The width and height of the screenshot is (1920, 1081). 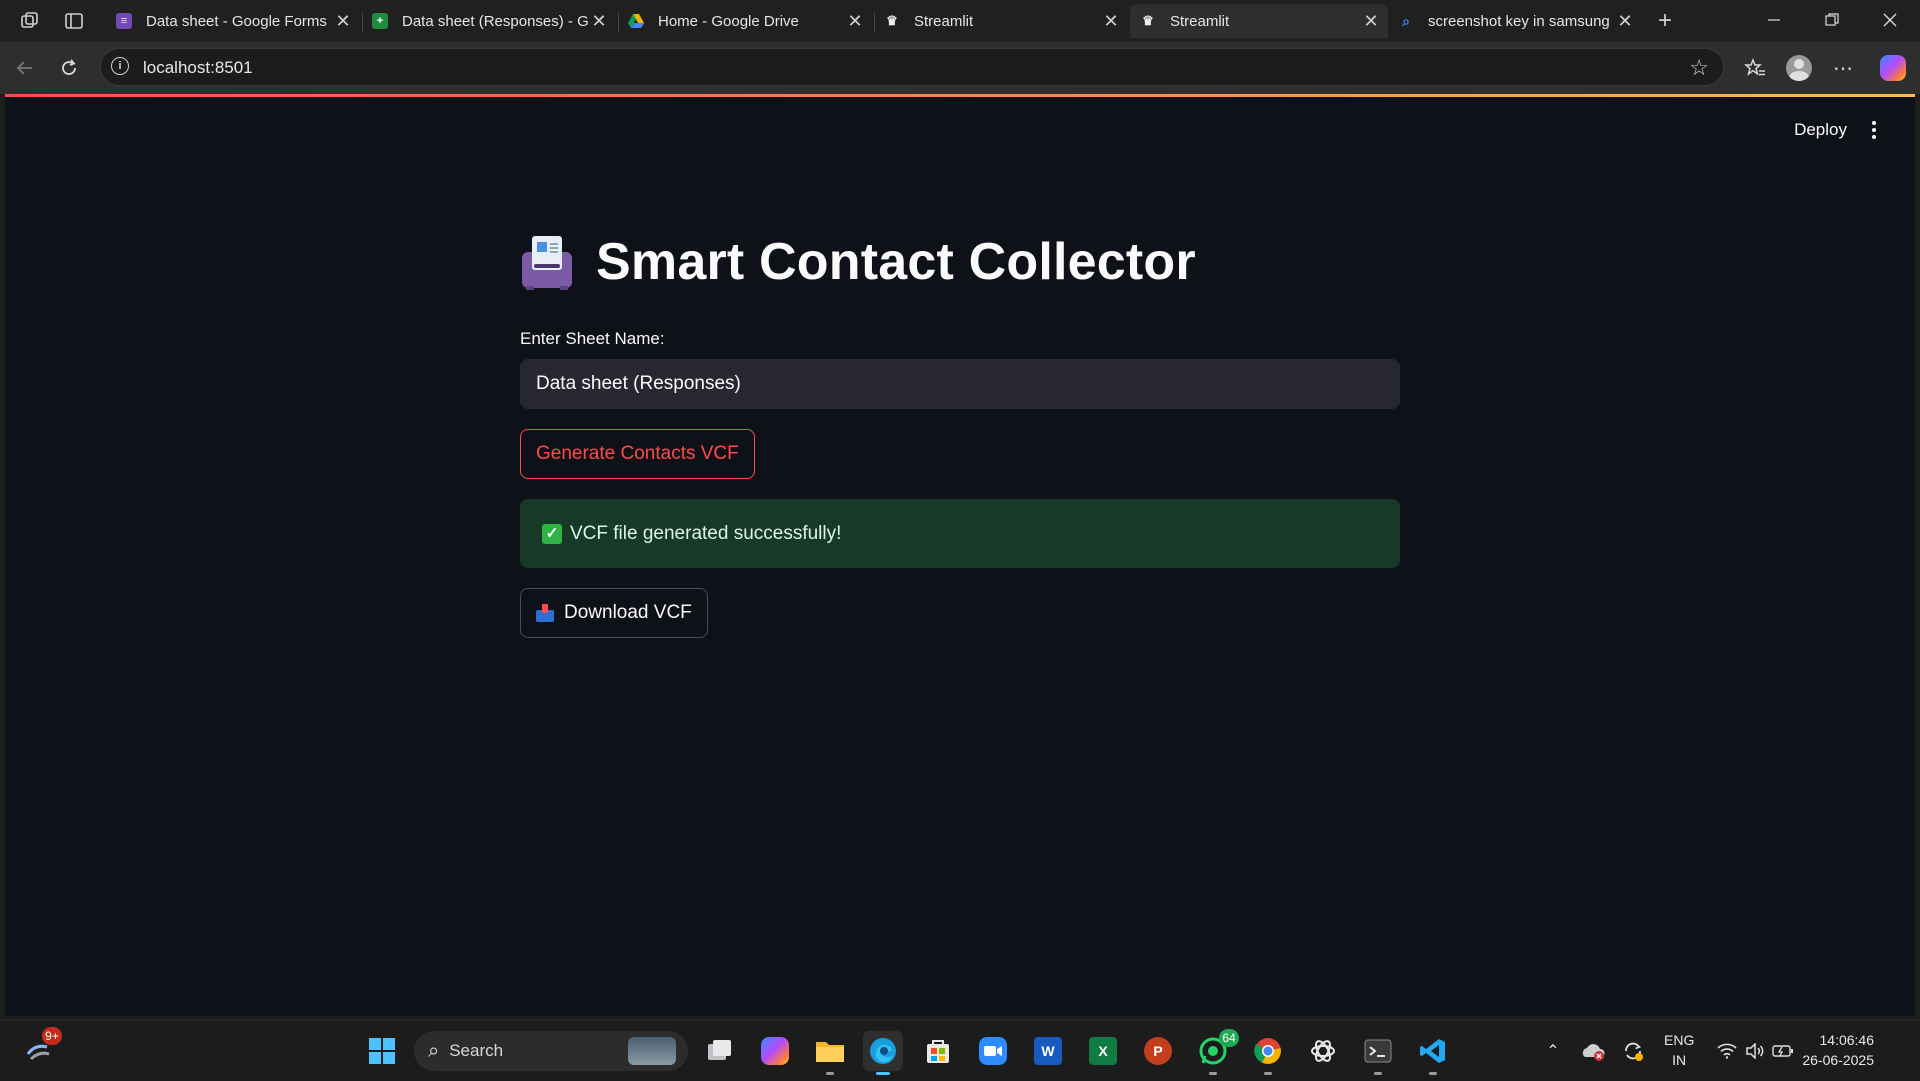 I want to click on clock-time: 14:06:46, so click(x=1847, y=1040).